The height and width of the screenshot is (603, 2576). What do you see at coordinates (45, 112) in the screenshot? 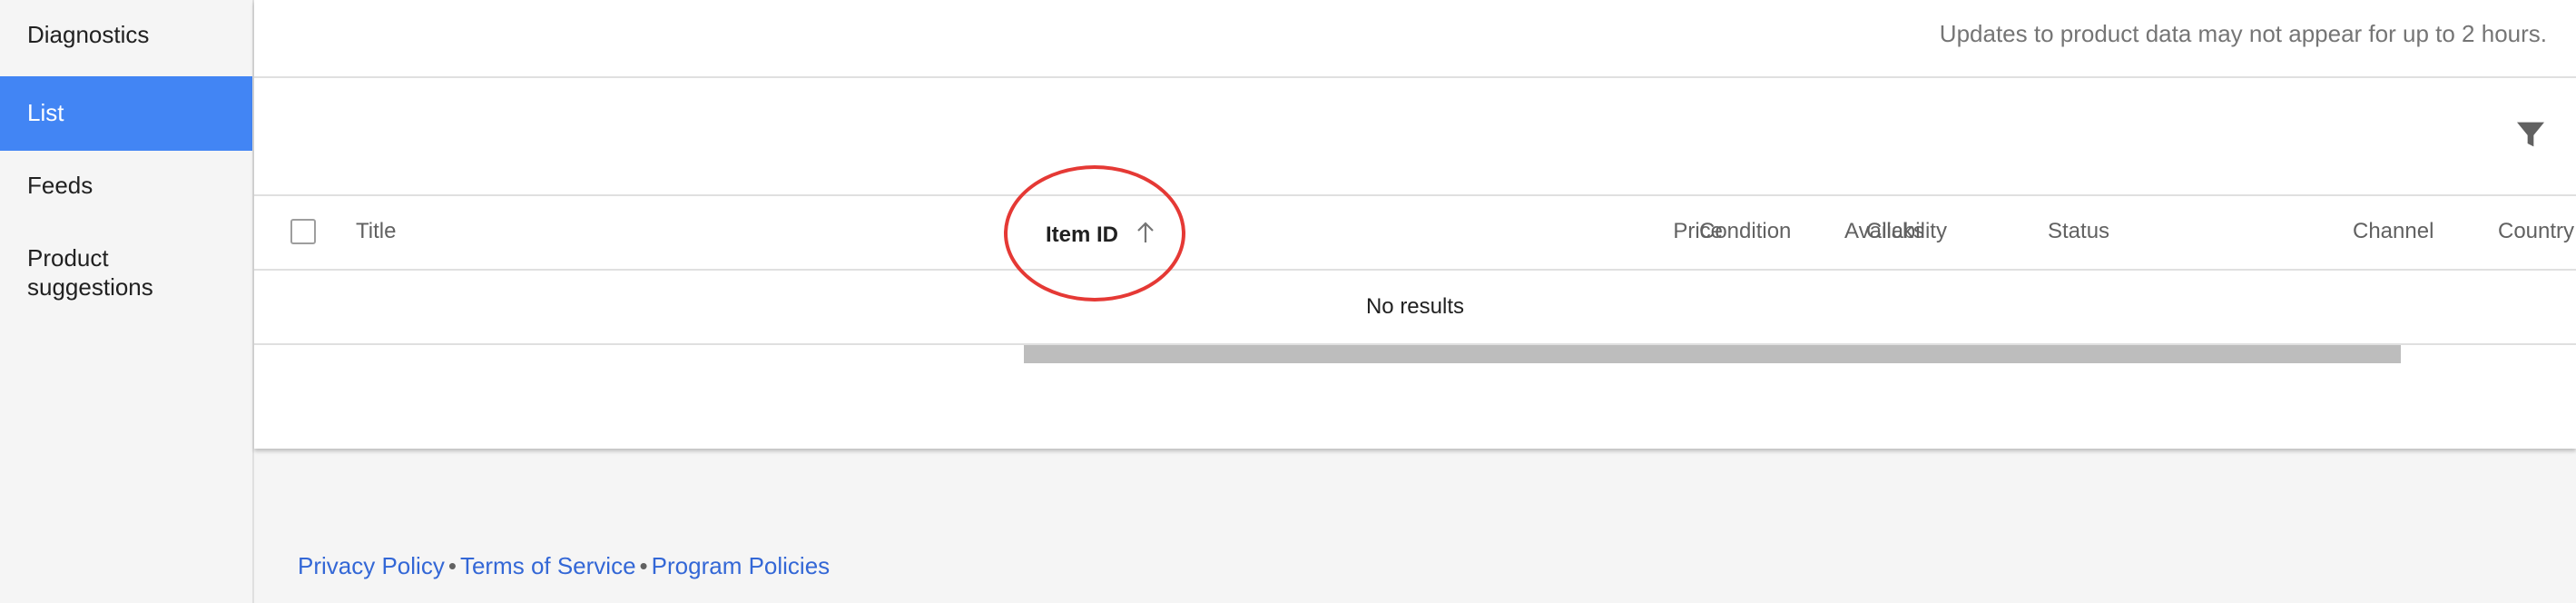
I see `sidebar-item-label: List` at bounding box center [45, 112].